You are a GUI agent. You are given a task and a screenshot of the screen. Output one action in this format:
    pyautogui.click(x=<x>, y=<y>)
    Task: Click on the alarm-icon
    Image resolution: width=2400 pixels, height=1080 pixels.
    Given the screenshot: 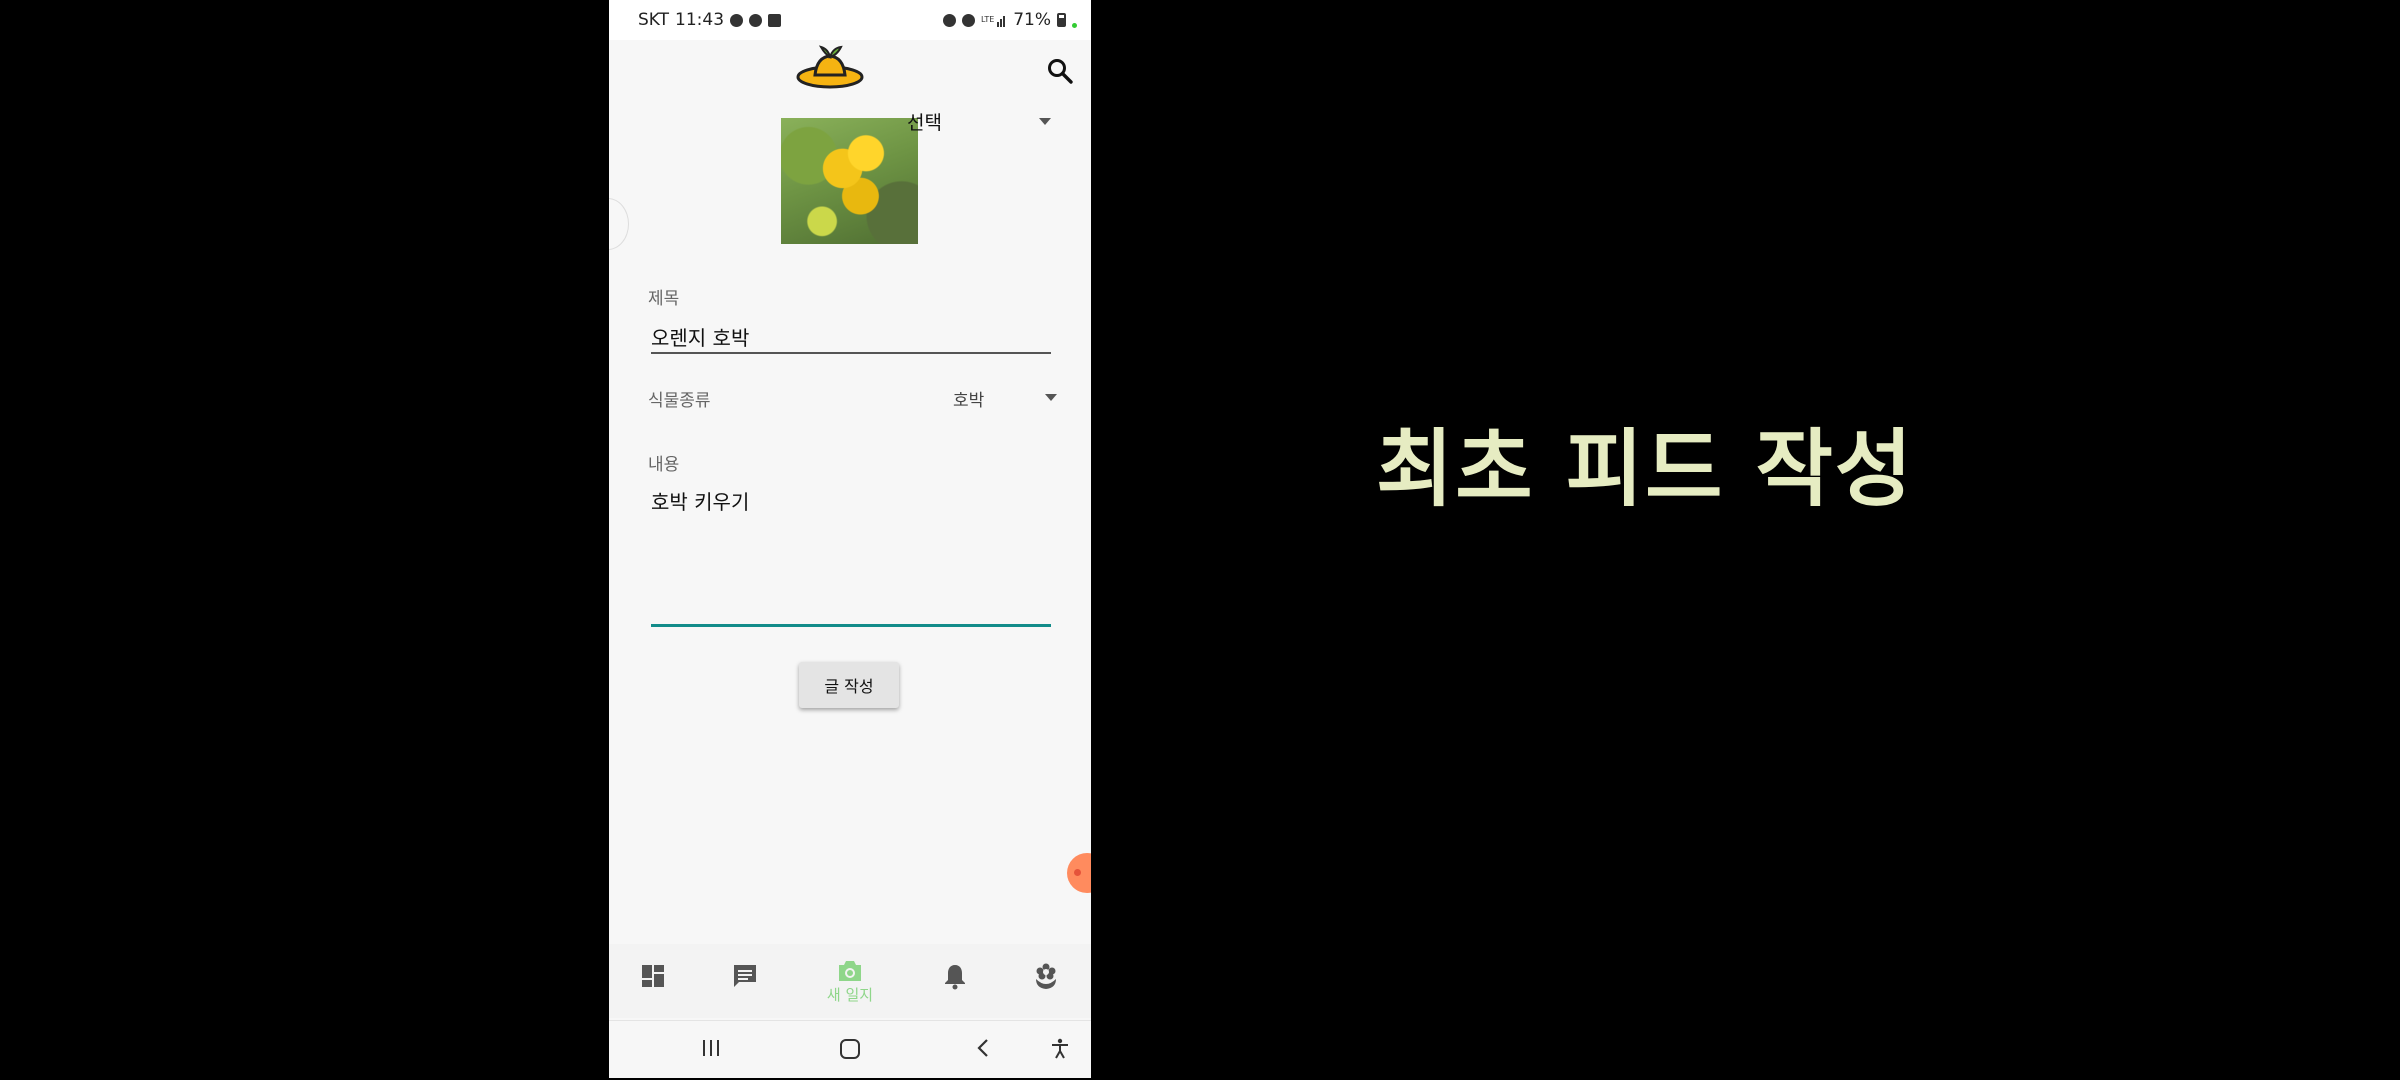 What is the action you would take?
    pyautogui.click(x=950, y=20)
    